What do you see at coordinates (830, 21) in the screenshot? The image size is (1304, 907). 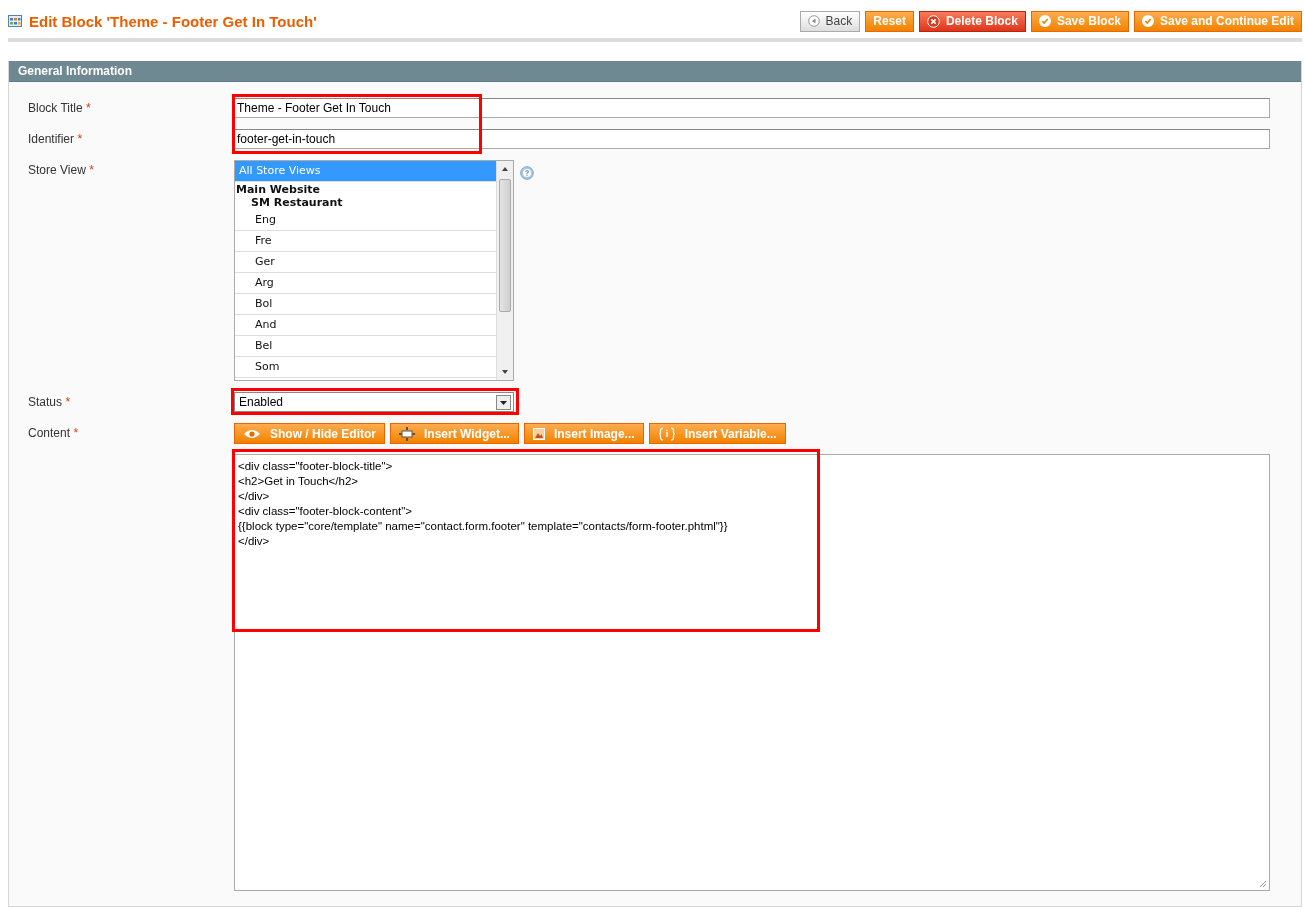 I see `action-button: Back` at bounding box center [830, 21].